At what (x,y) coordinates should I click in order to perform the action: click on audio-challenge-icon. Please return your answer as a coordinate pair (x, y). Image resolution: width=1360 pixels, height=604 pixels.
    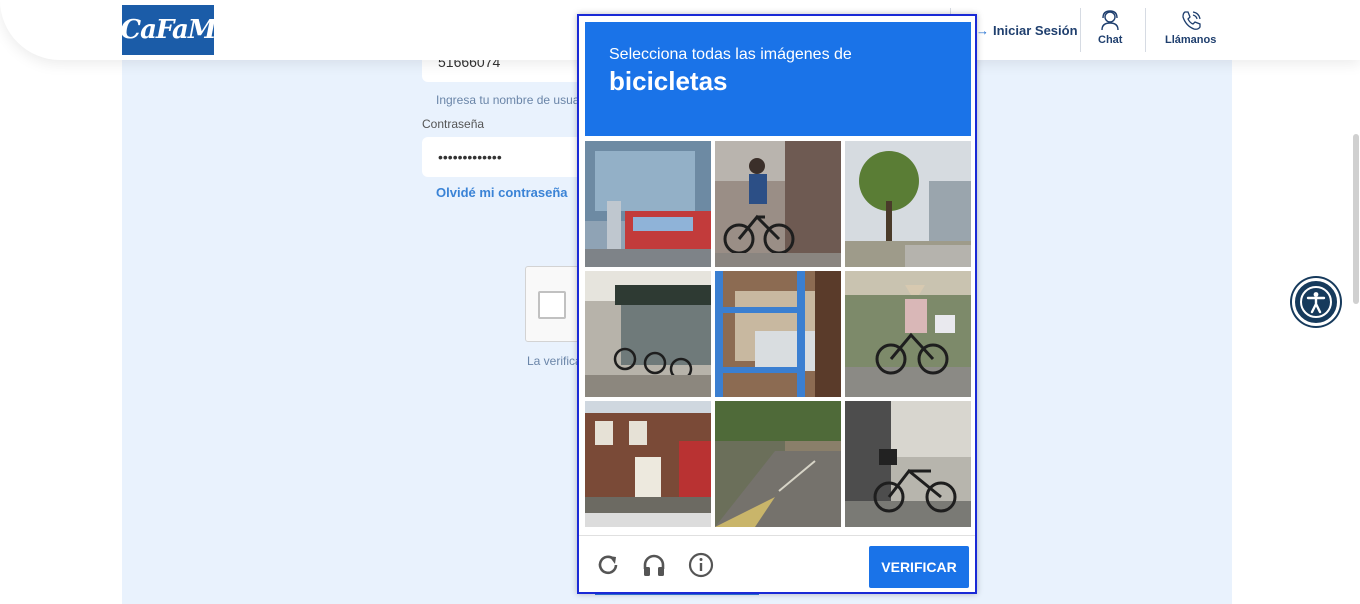
    Looking at the image, I should click on (654, 565).